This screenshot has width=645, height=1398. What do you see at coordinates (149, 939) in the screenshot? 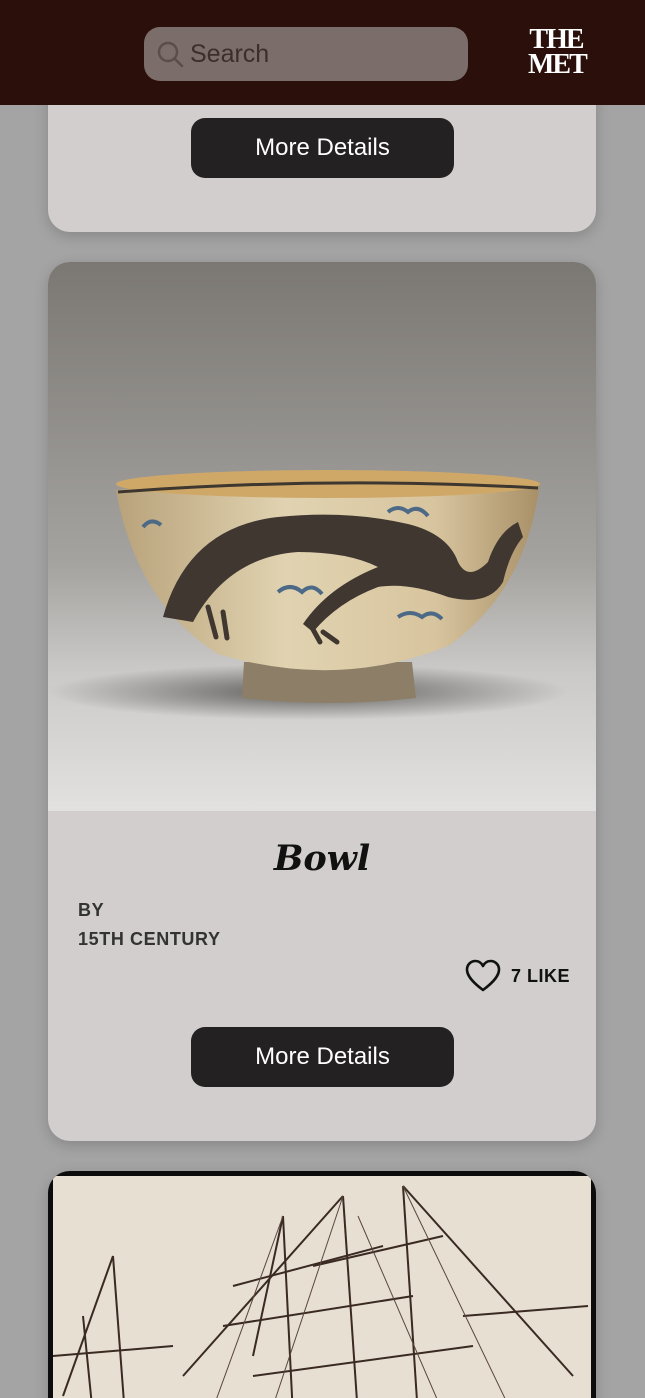
I see `artwork-date: 15TH CENTURY` at bounding box center [149, 939].